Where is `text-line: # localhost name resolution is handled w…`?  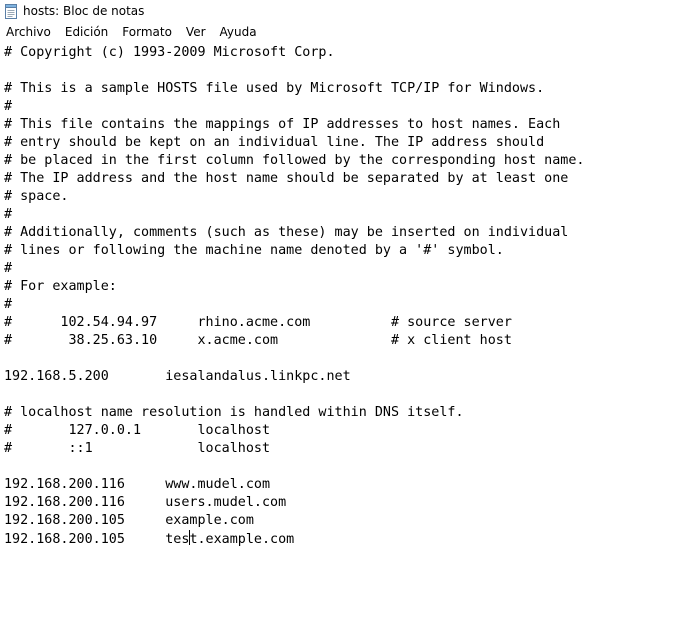 text-line: # localhost name resolution is handled w… is located at coordinates (234, 412).